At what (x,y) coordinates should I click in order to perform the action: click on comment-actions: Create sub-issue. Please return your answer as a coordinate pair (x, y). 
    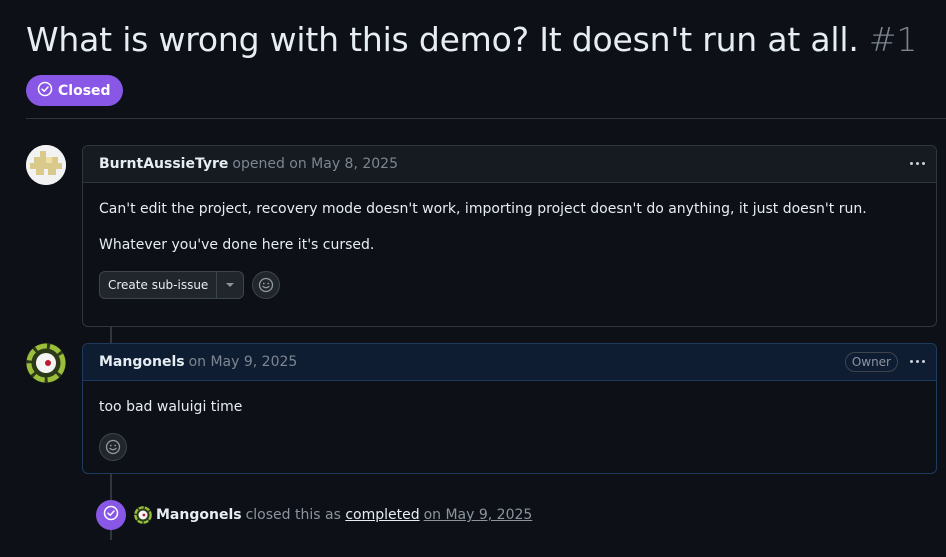
    Looking at the image, I should click on (509, 285).